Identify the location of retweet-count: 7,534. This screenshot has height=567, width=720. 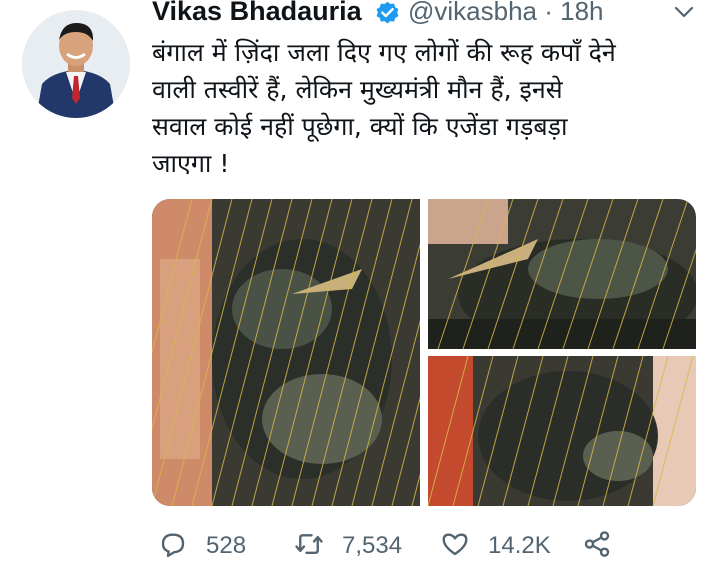
(372, 545).